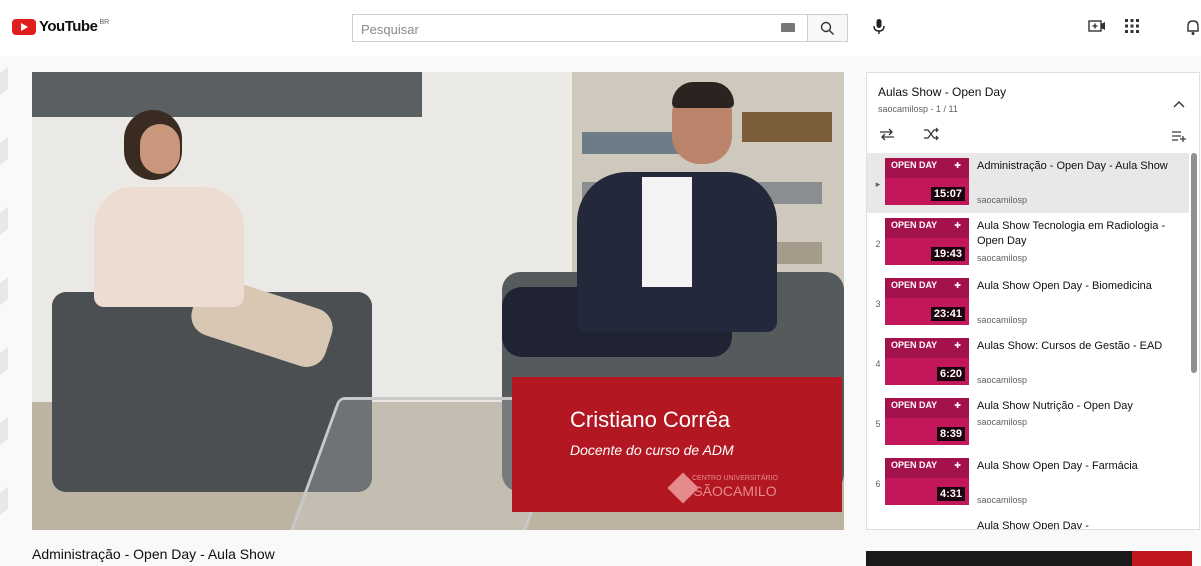 The image size is (1201, 566). I want to click on shuffle-playlist-button, so click(931, 136).